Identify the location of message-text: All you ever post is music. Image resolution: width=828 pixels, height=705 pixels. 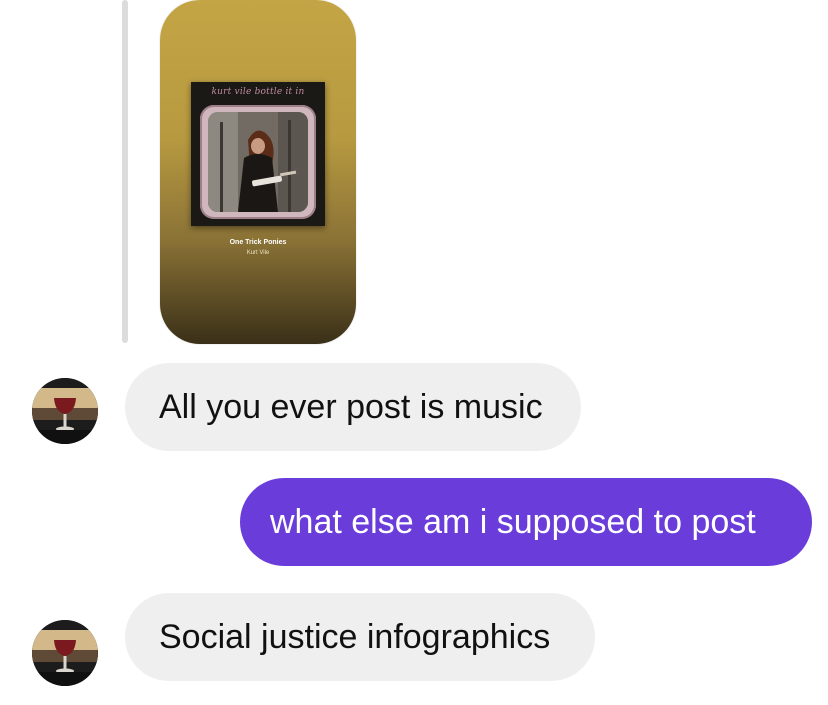
(351, 407).